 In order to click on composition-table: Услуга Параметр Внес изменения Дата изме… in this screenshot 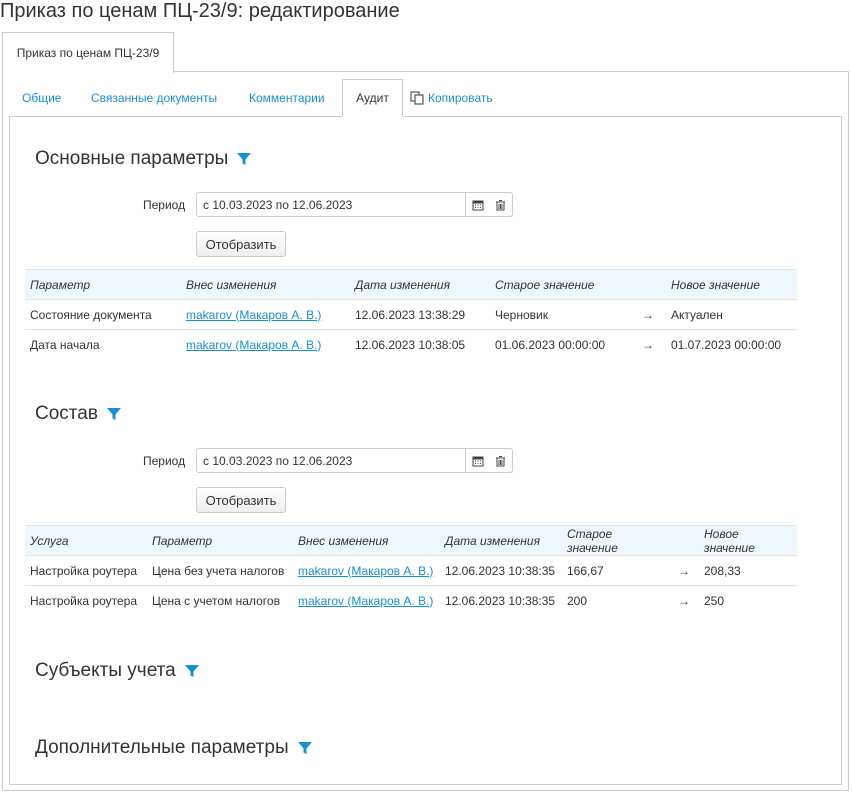, I will do `click(411, 570)`.